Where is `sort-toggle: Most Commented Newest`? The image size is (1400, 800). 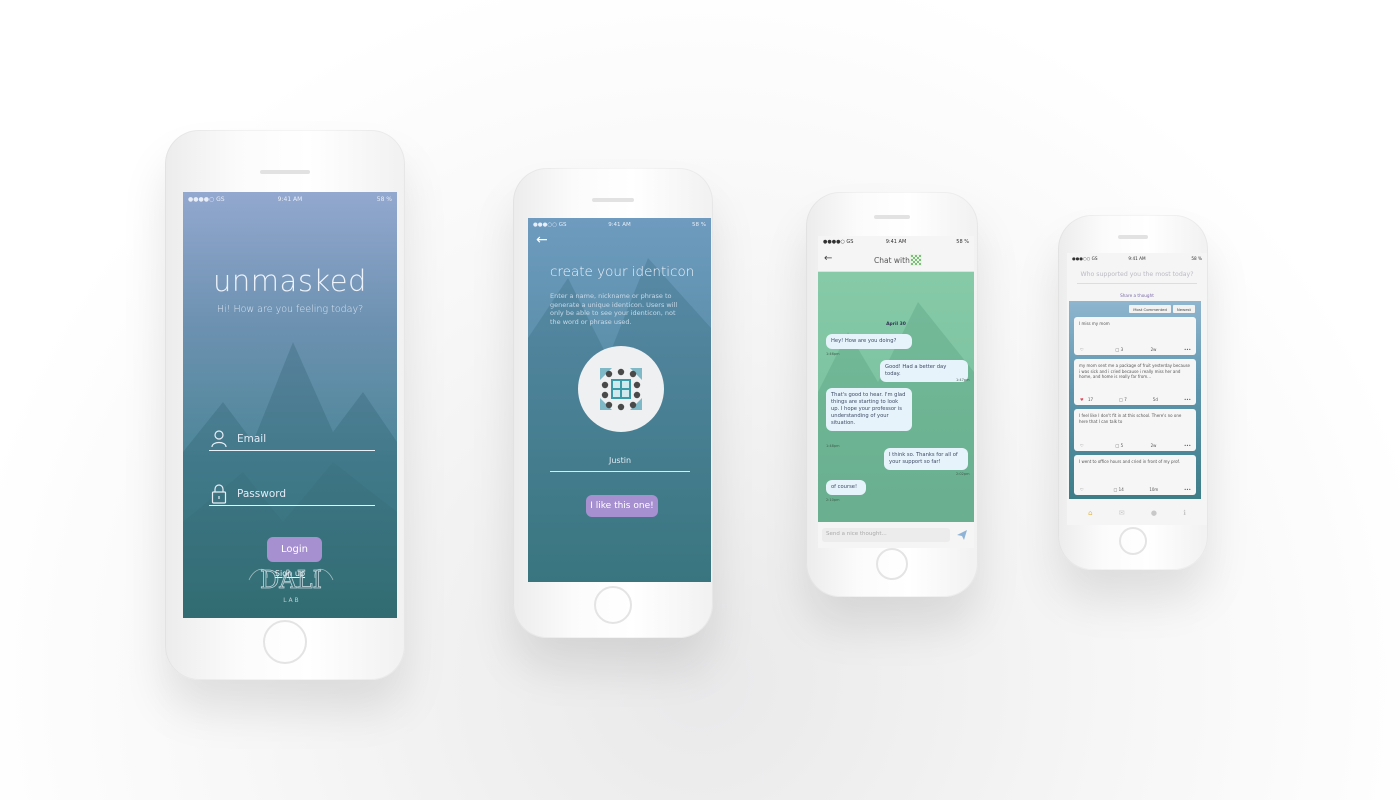
sort-toggle: Most Commented Newest is located at coordinates (1162, 309).